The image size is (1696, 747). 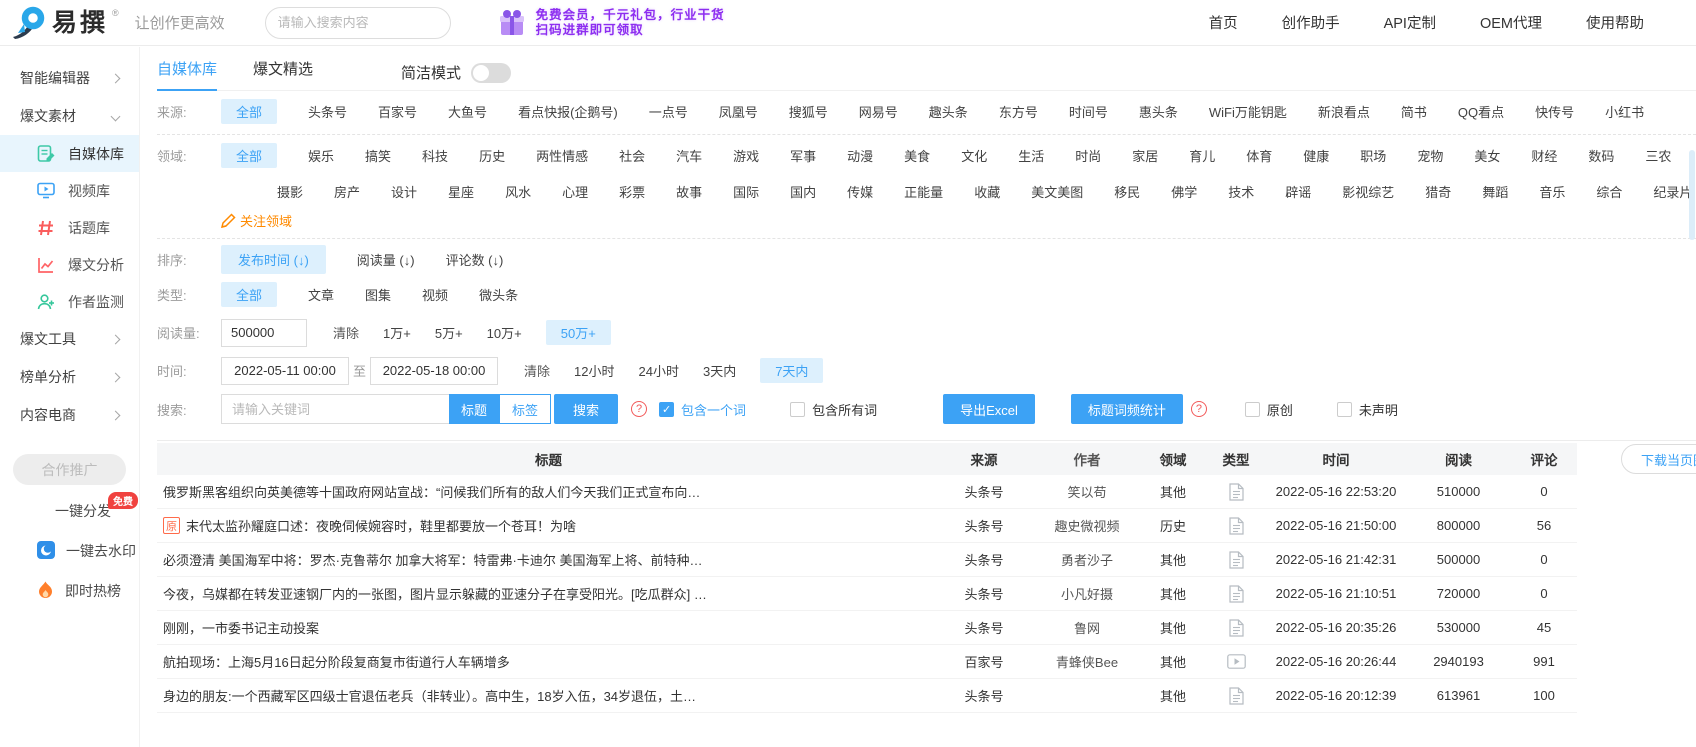 What do you see at coordinates (1252, 409) in the screenshot?
I see `original-checkbox` at bounding box center [1252, 409].